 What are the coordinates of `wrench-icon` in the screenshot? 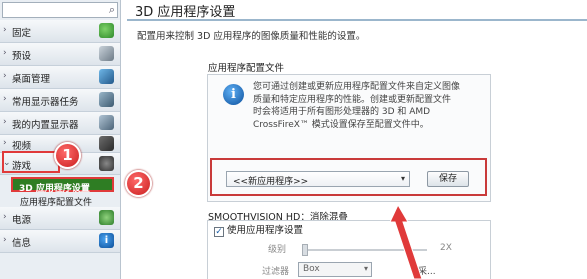 It's located at (106, 53).